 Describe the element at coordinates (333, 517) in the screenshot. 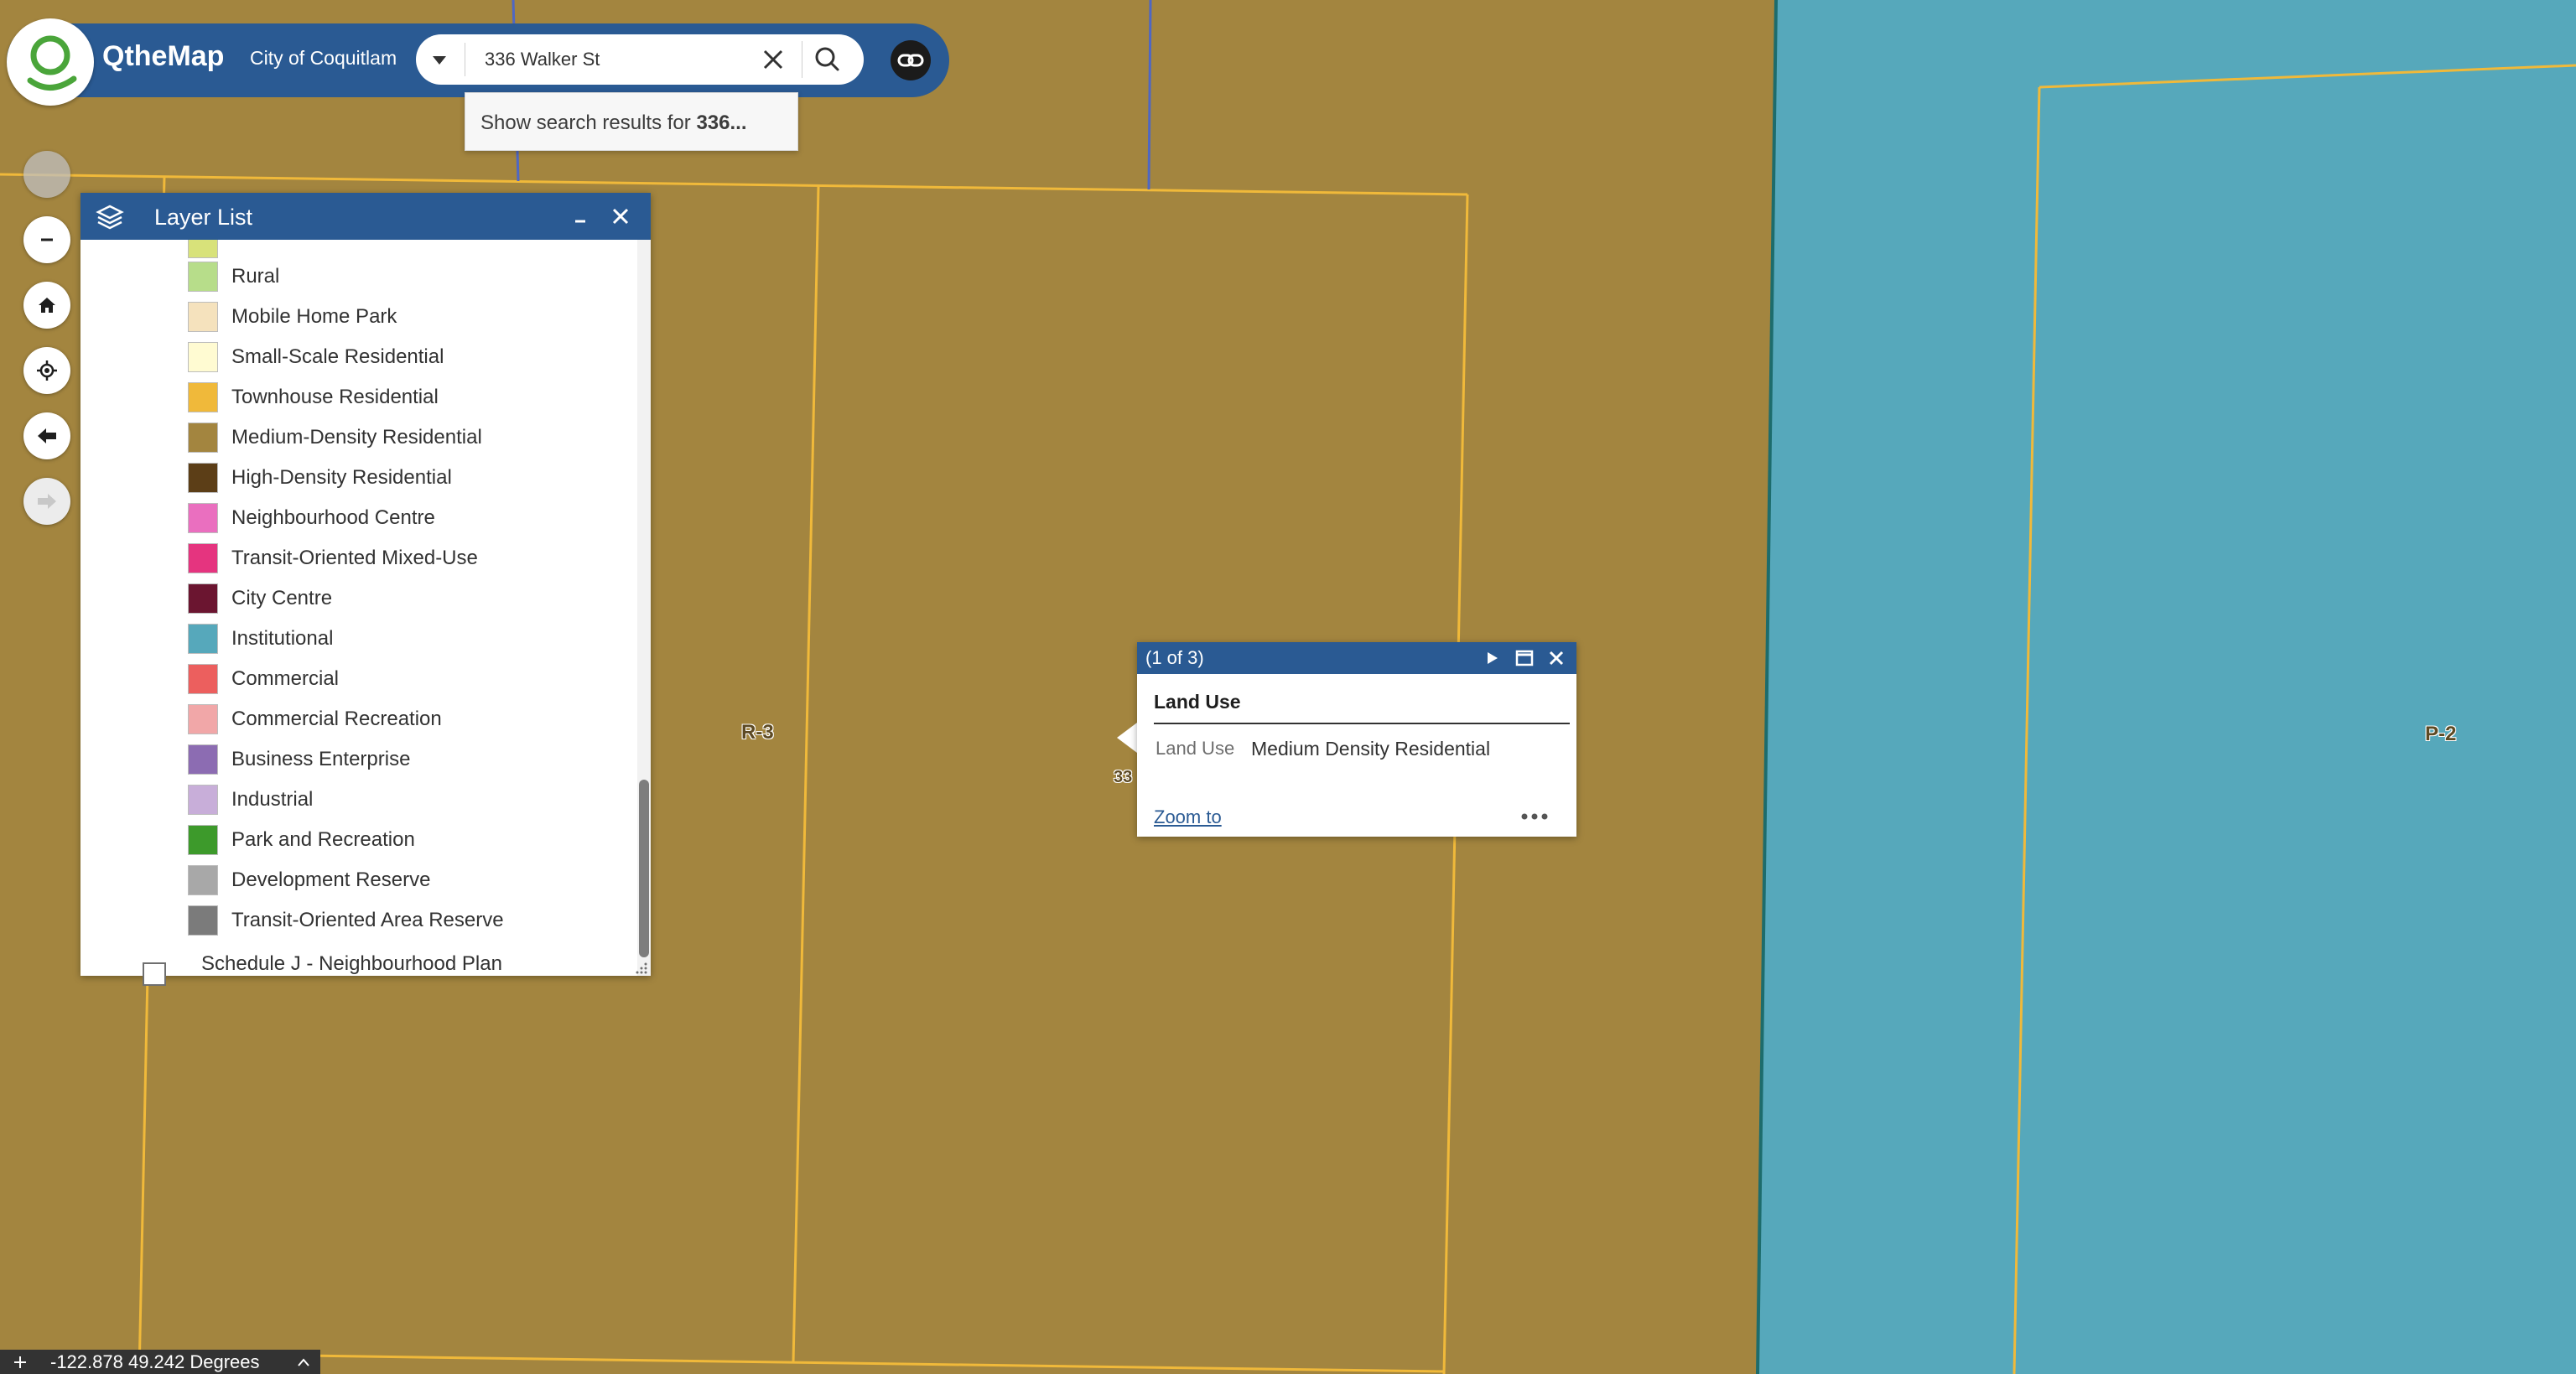

I see `legend-label: Neighbourhood Centre` at that location.